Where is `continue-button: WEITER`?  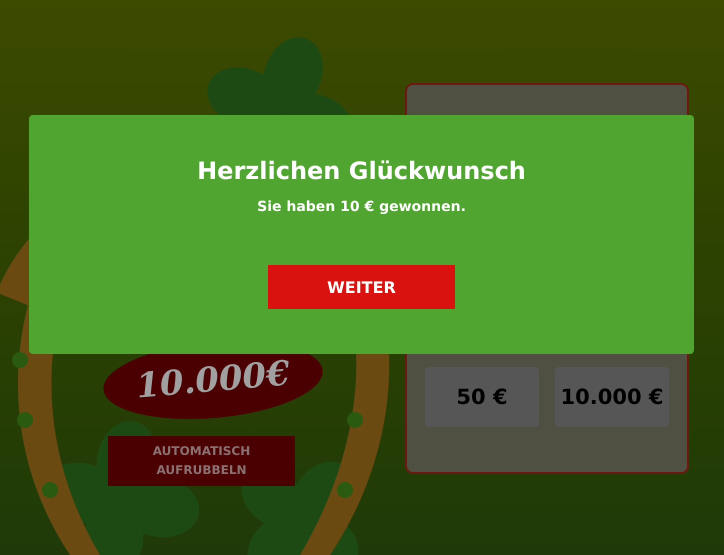 continue-button: WEITER is located at coordinates (361, 287).